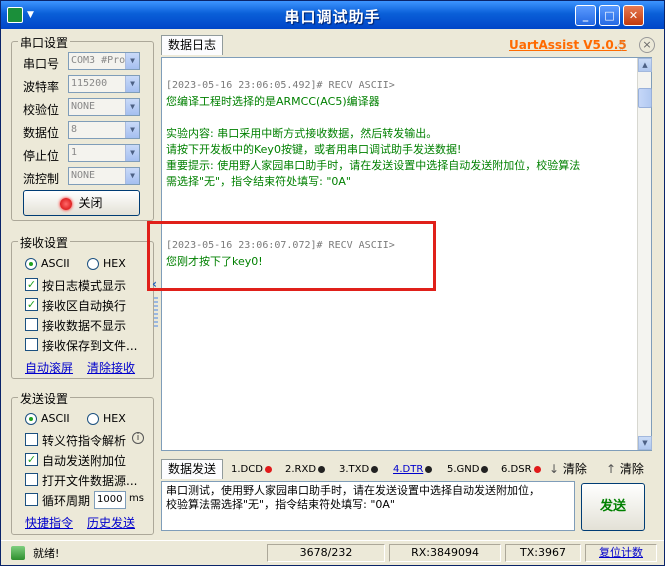 This screenshot has width=665, height=566. Describe the element at coordinates (93, 264) in the screenshot. I see `recv-hex-radio` at that location.